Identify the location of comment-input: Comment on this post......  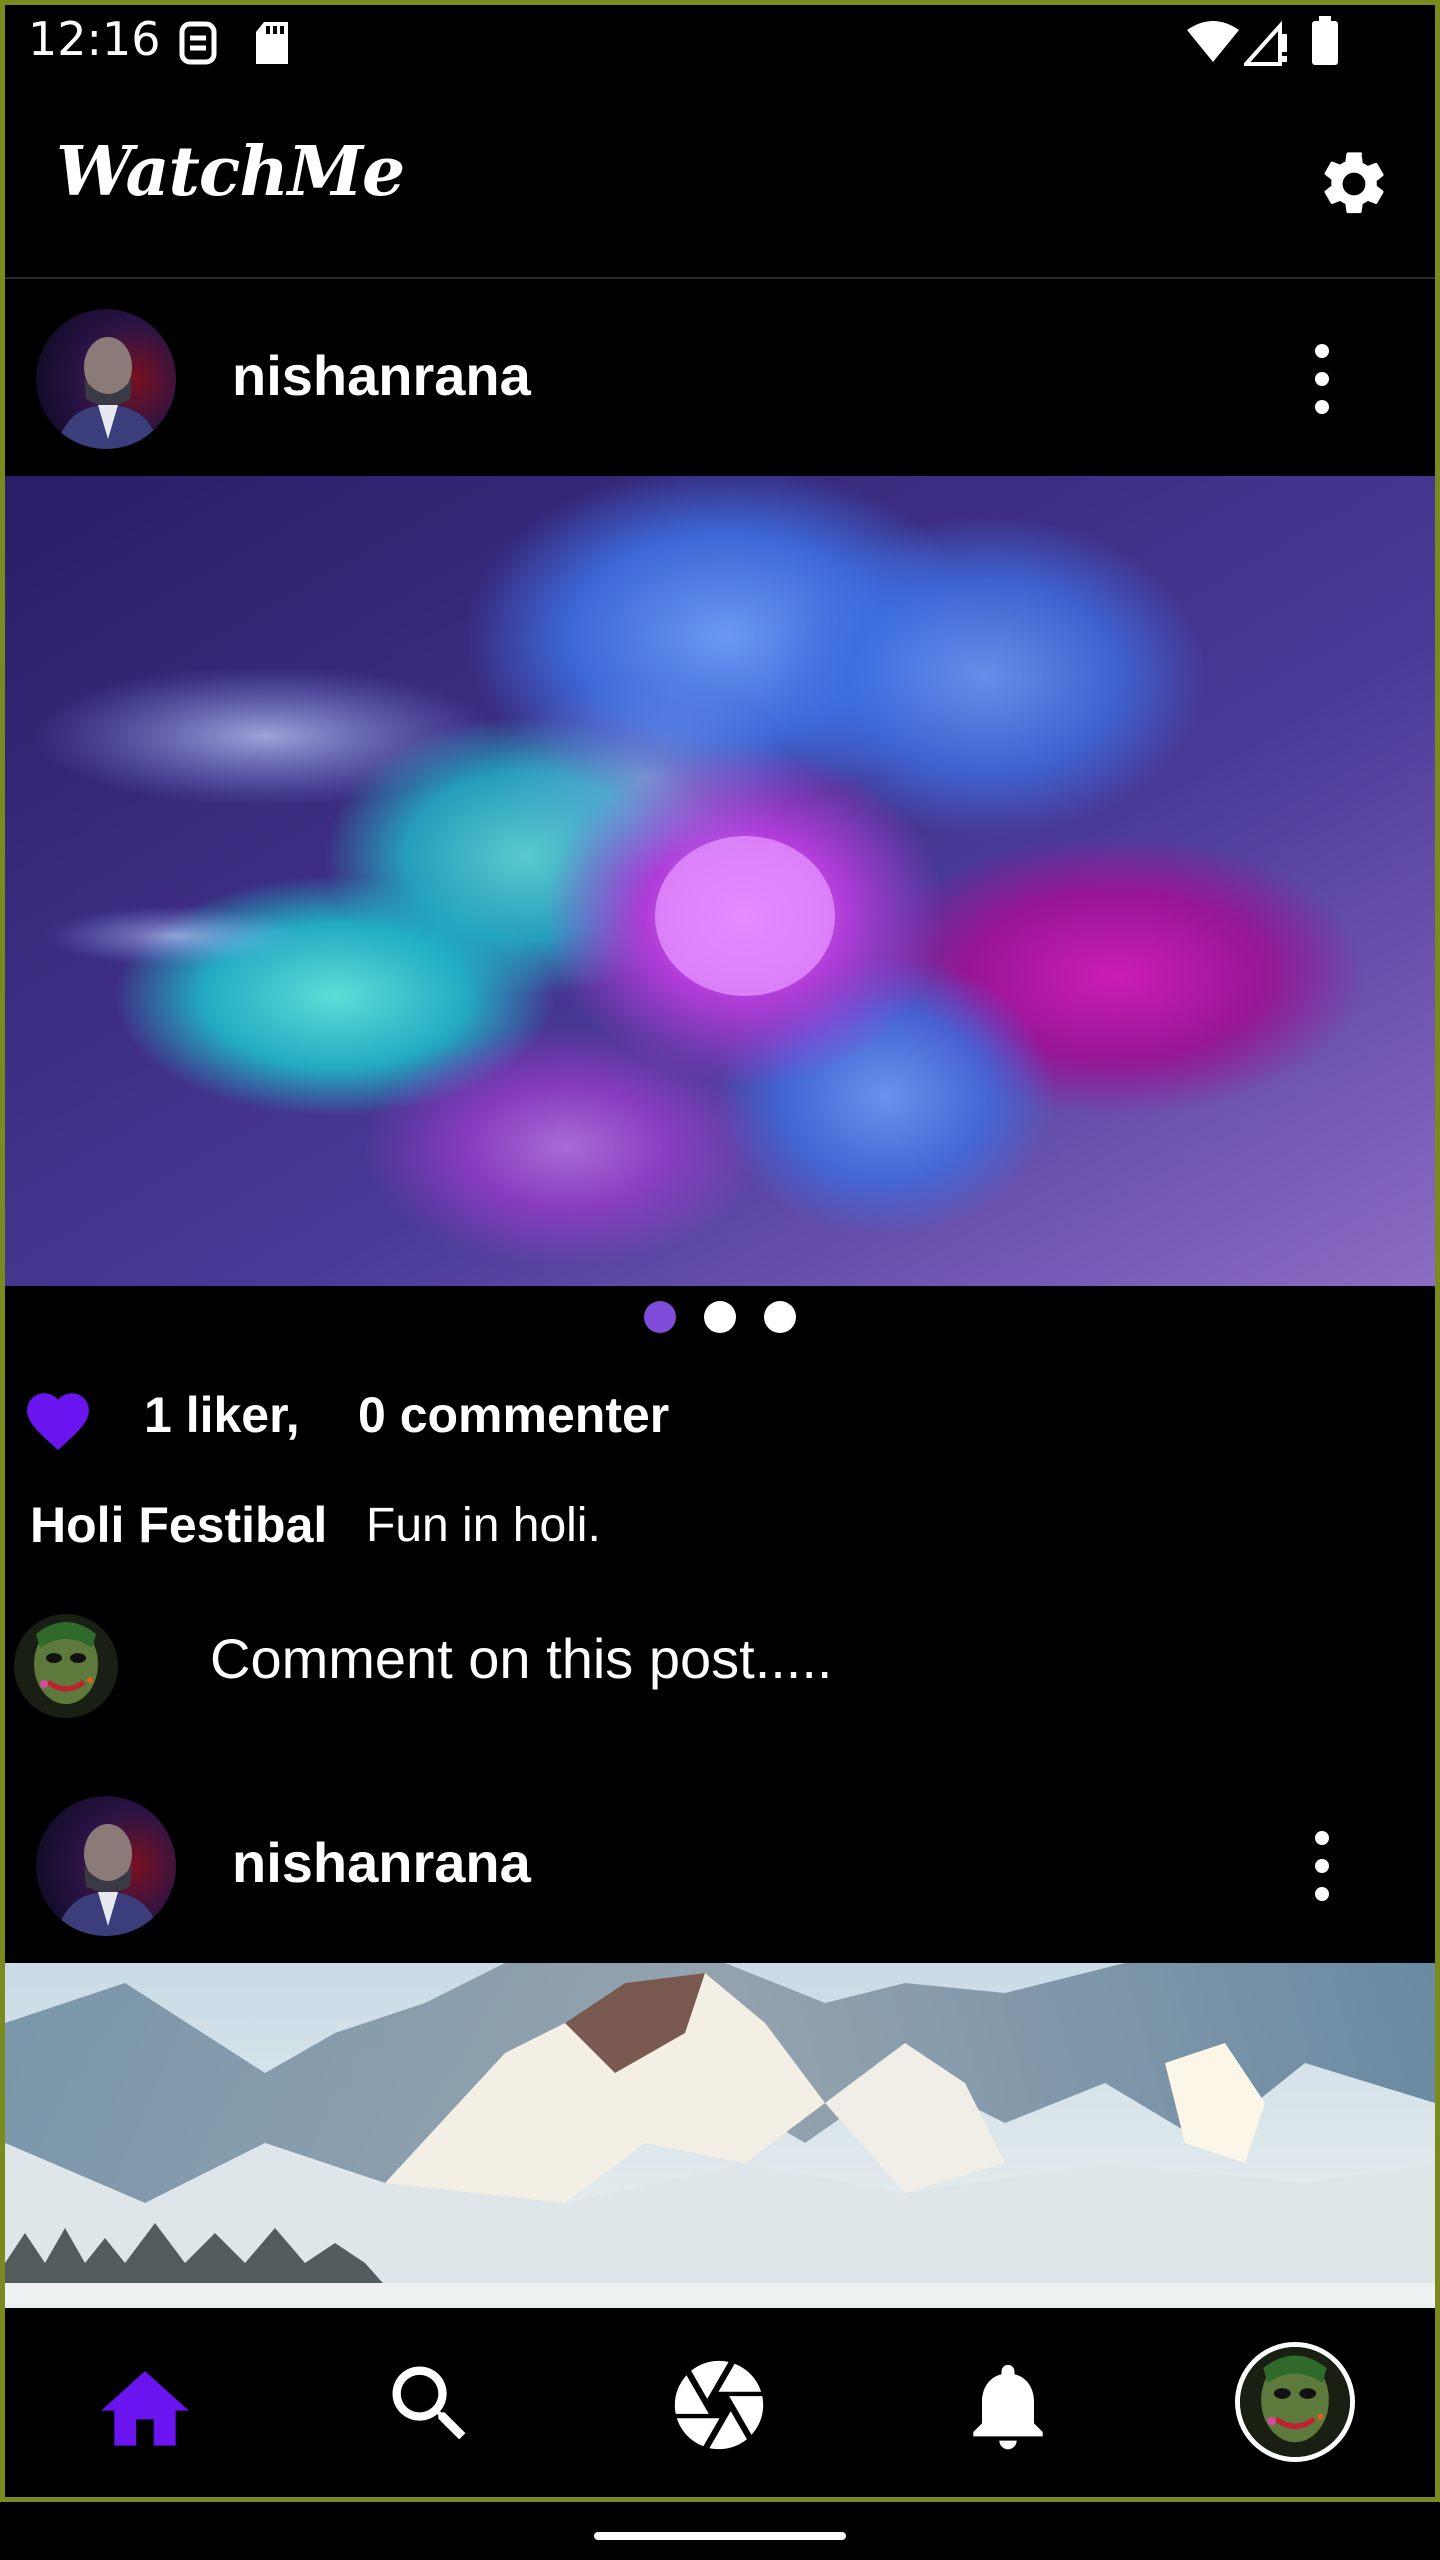
(521, 1658).